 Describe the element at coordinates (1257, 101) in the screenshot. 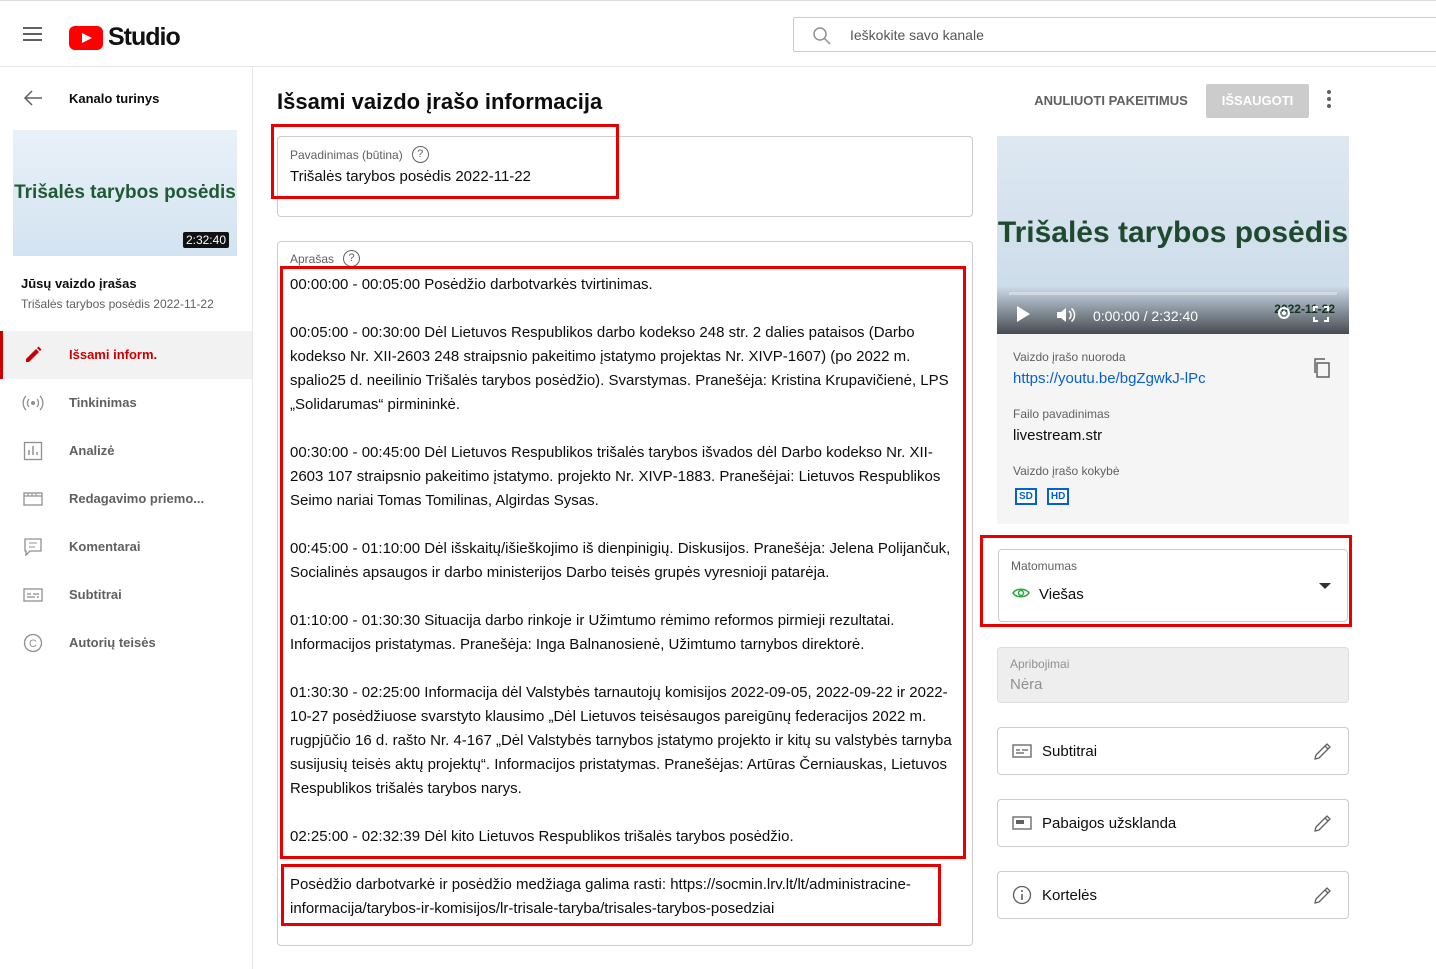

I see `save-button: IŠSAUGOTI` at that location.